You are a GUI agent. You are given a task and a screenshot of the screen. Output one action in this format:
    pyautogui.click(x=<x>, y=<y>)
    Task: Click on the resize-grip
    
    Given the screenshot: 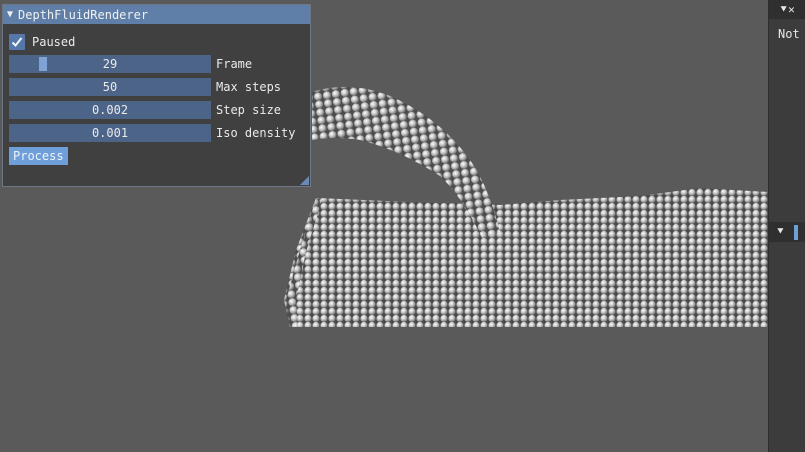 What is the action you would take?
    pyautogui.click(x=304, y=180)
    